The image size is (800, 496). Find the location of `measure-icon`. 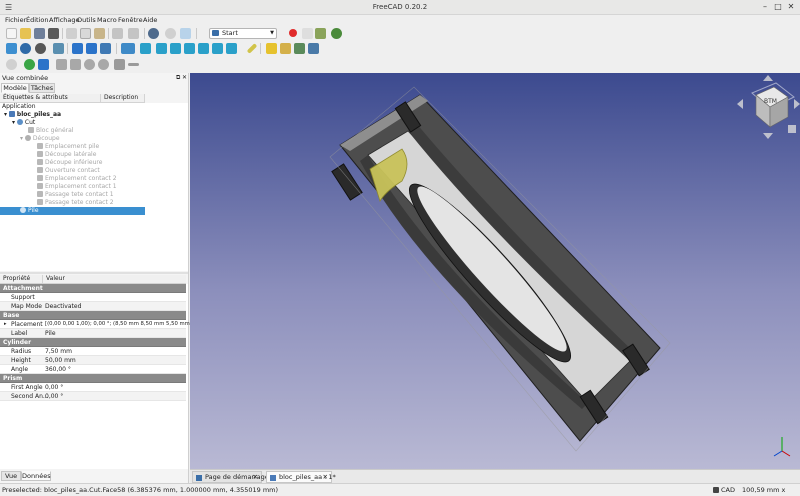

measure-icon is located at coordinates (252, 48).